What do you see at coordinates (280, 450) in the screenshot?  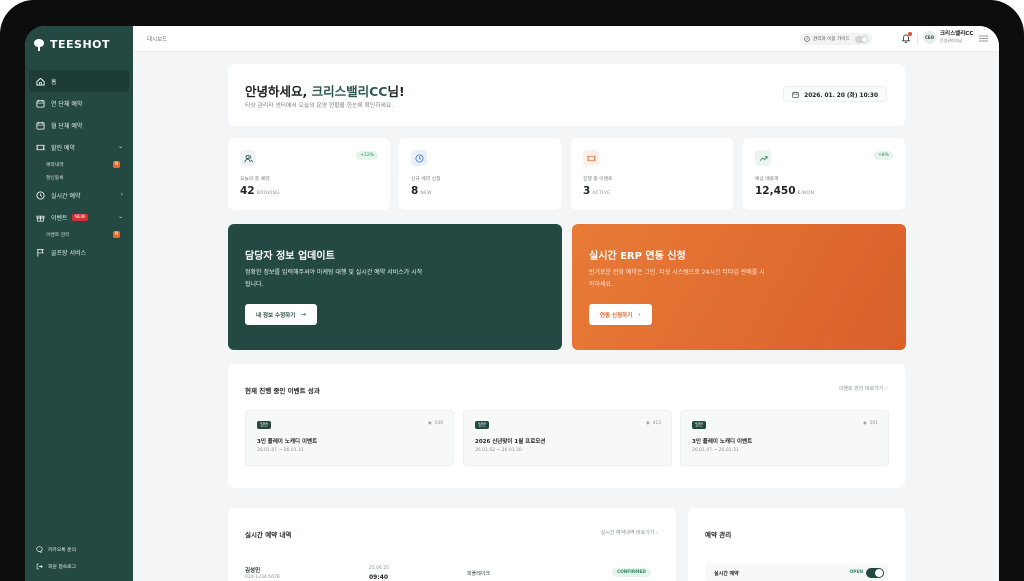 I see `event-period: 26.01.07 ~ 26.01.31` at bounding box center [280, 450].